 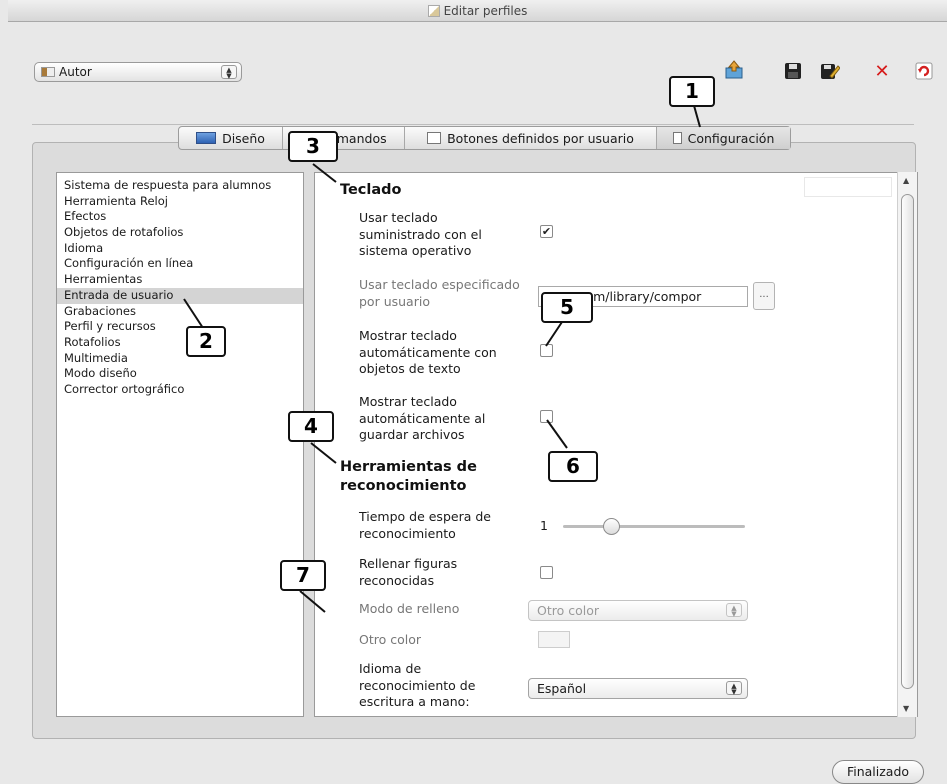 I want to click on list-item: Objetos de rotafolios, so click(x=180, y=233).